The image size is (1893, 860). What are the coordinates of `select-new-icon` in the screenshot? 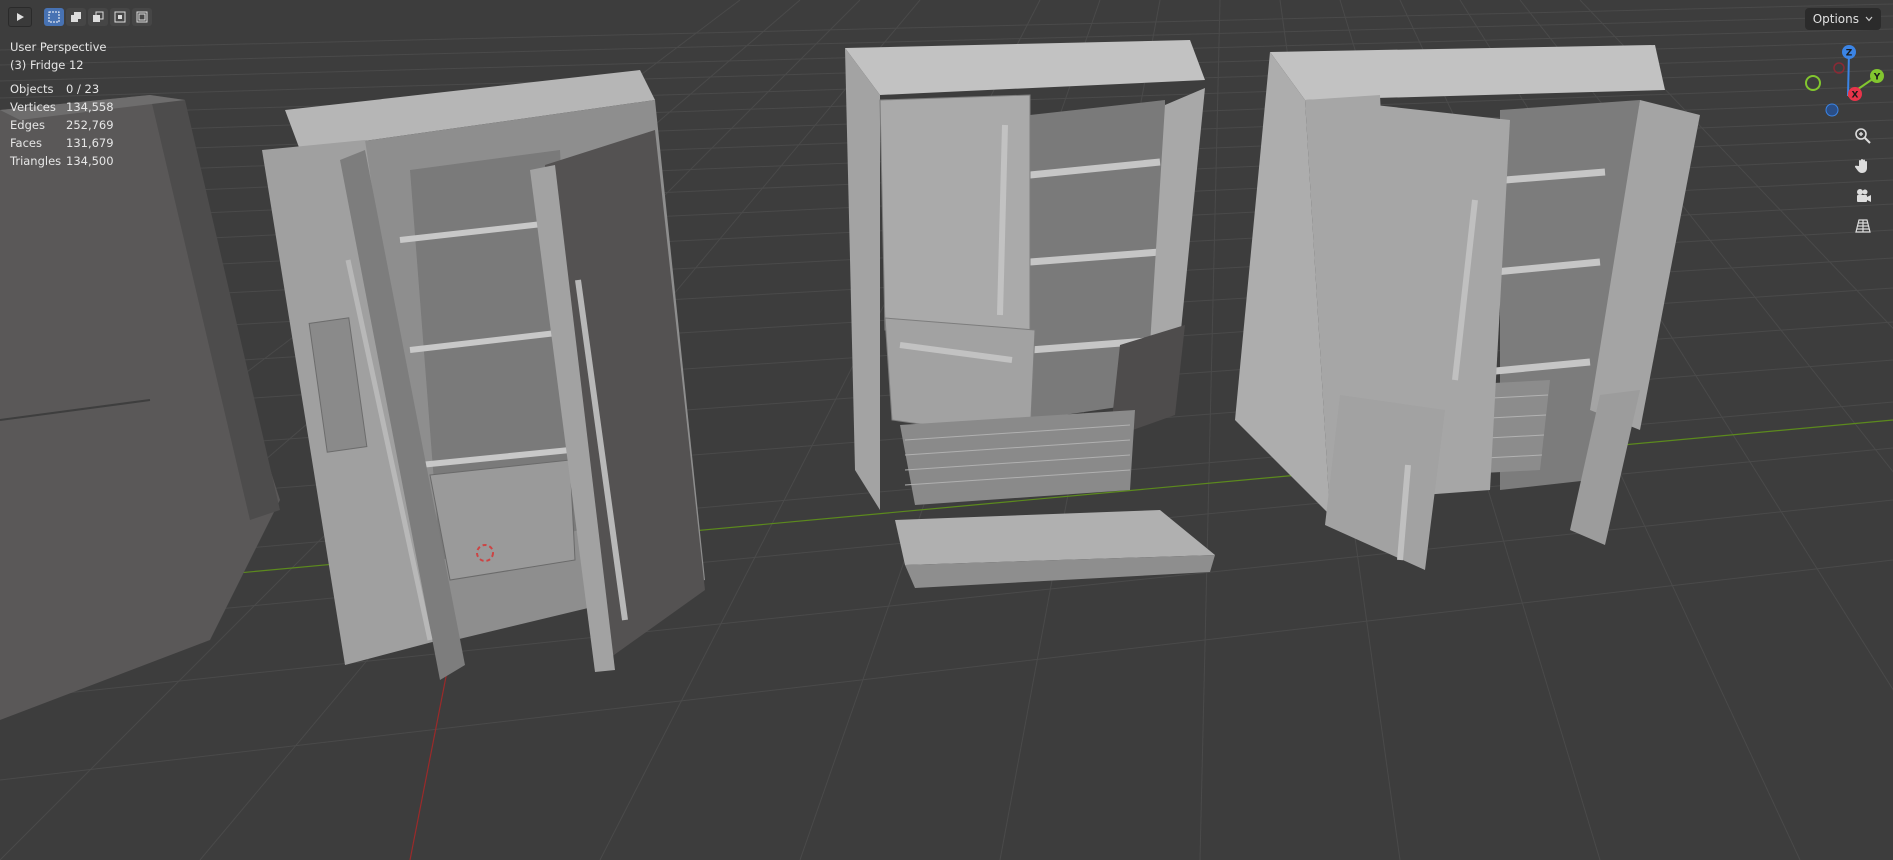 It's located at (54, 17).